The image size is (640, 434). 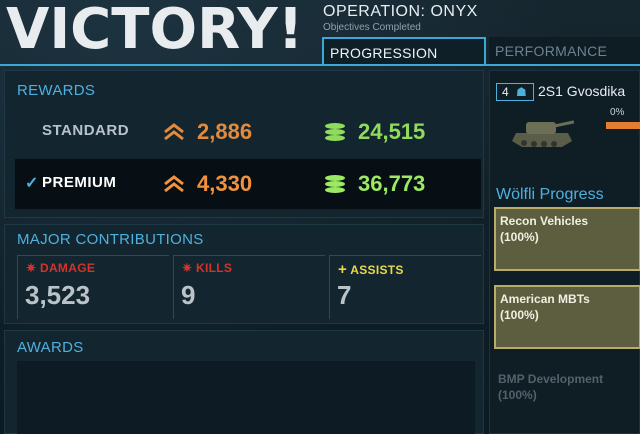 I want to click on stat-label-damage: DAMAGE, so click(x=68, y=268).